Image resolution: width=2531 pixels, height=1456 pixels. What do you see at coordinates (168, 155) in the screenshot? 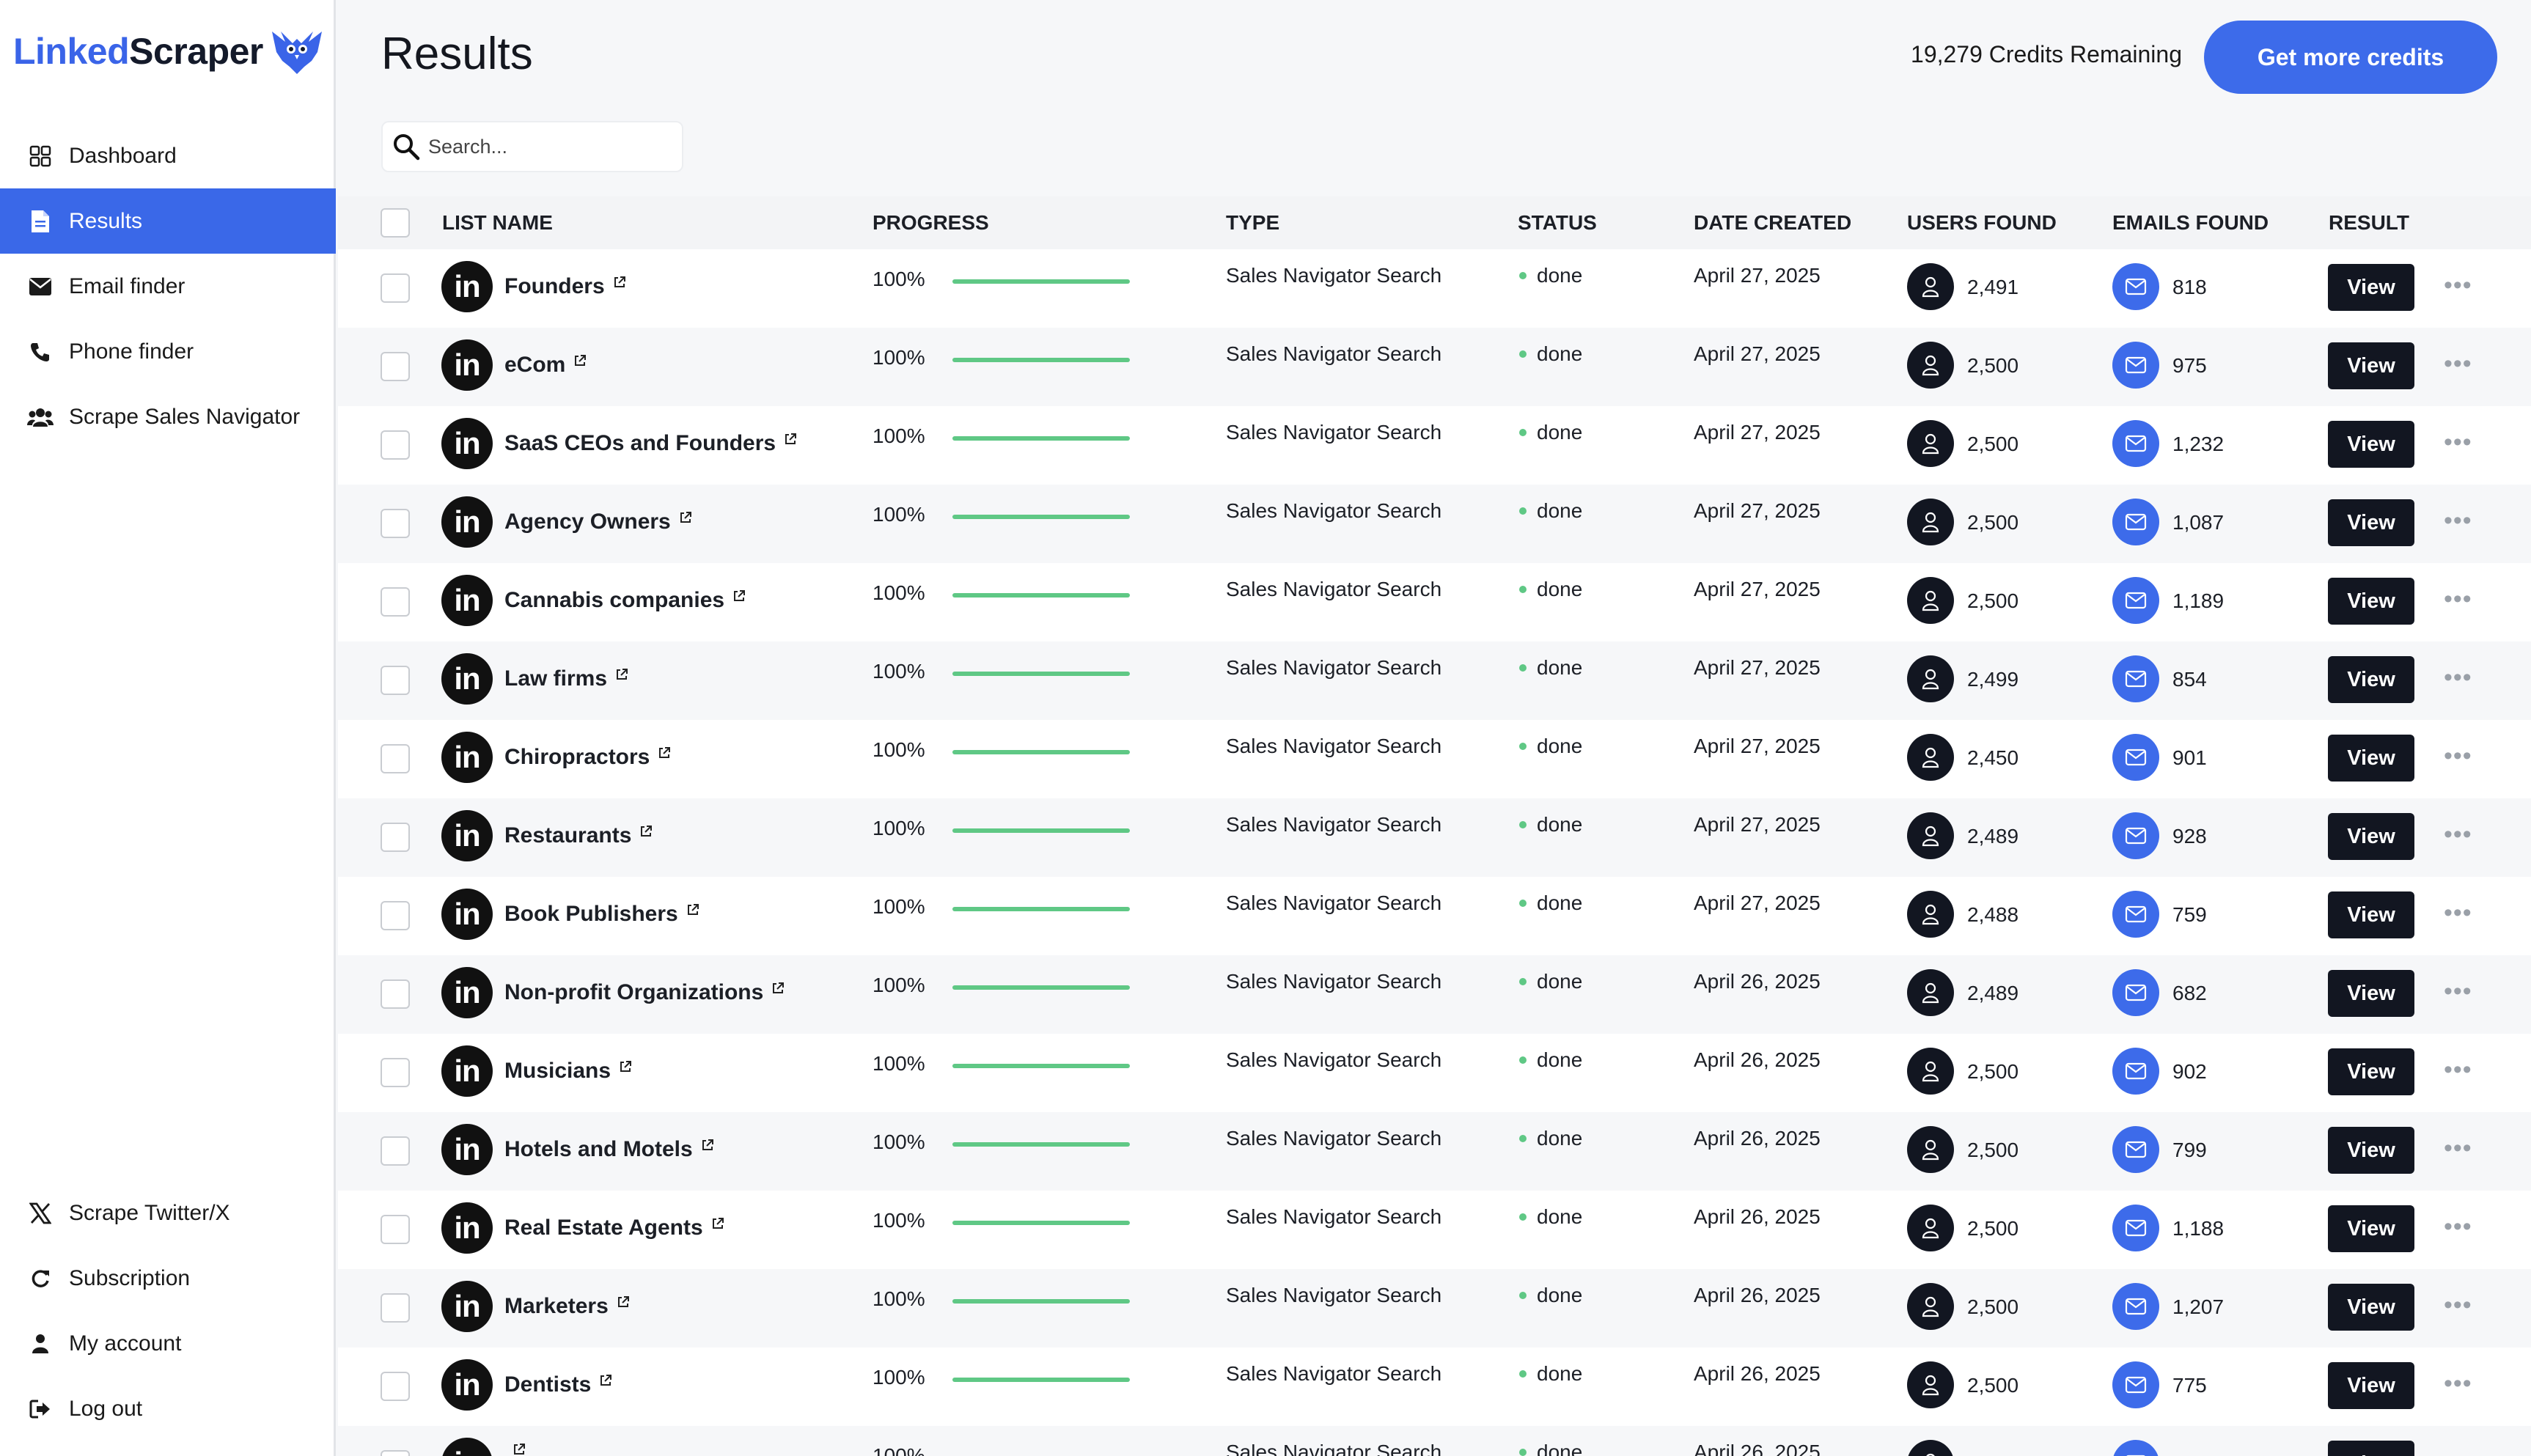
I see `sidebar-item-dashboard: Dashboard` at bounding box center [168, 155].